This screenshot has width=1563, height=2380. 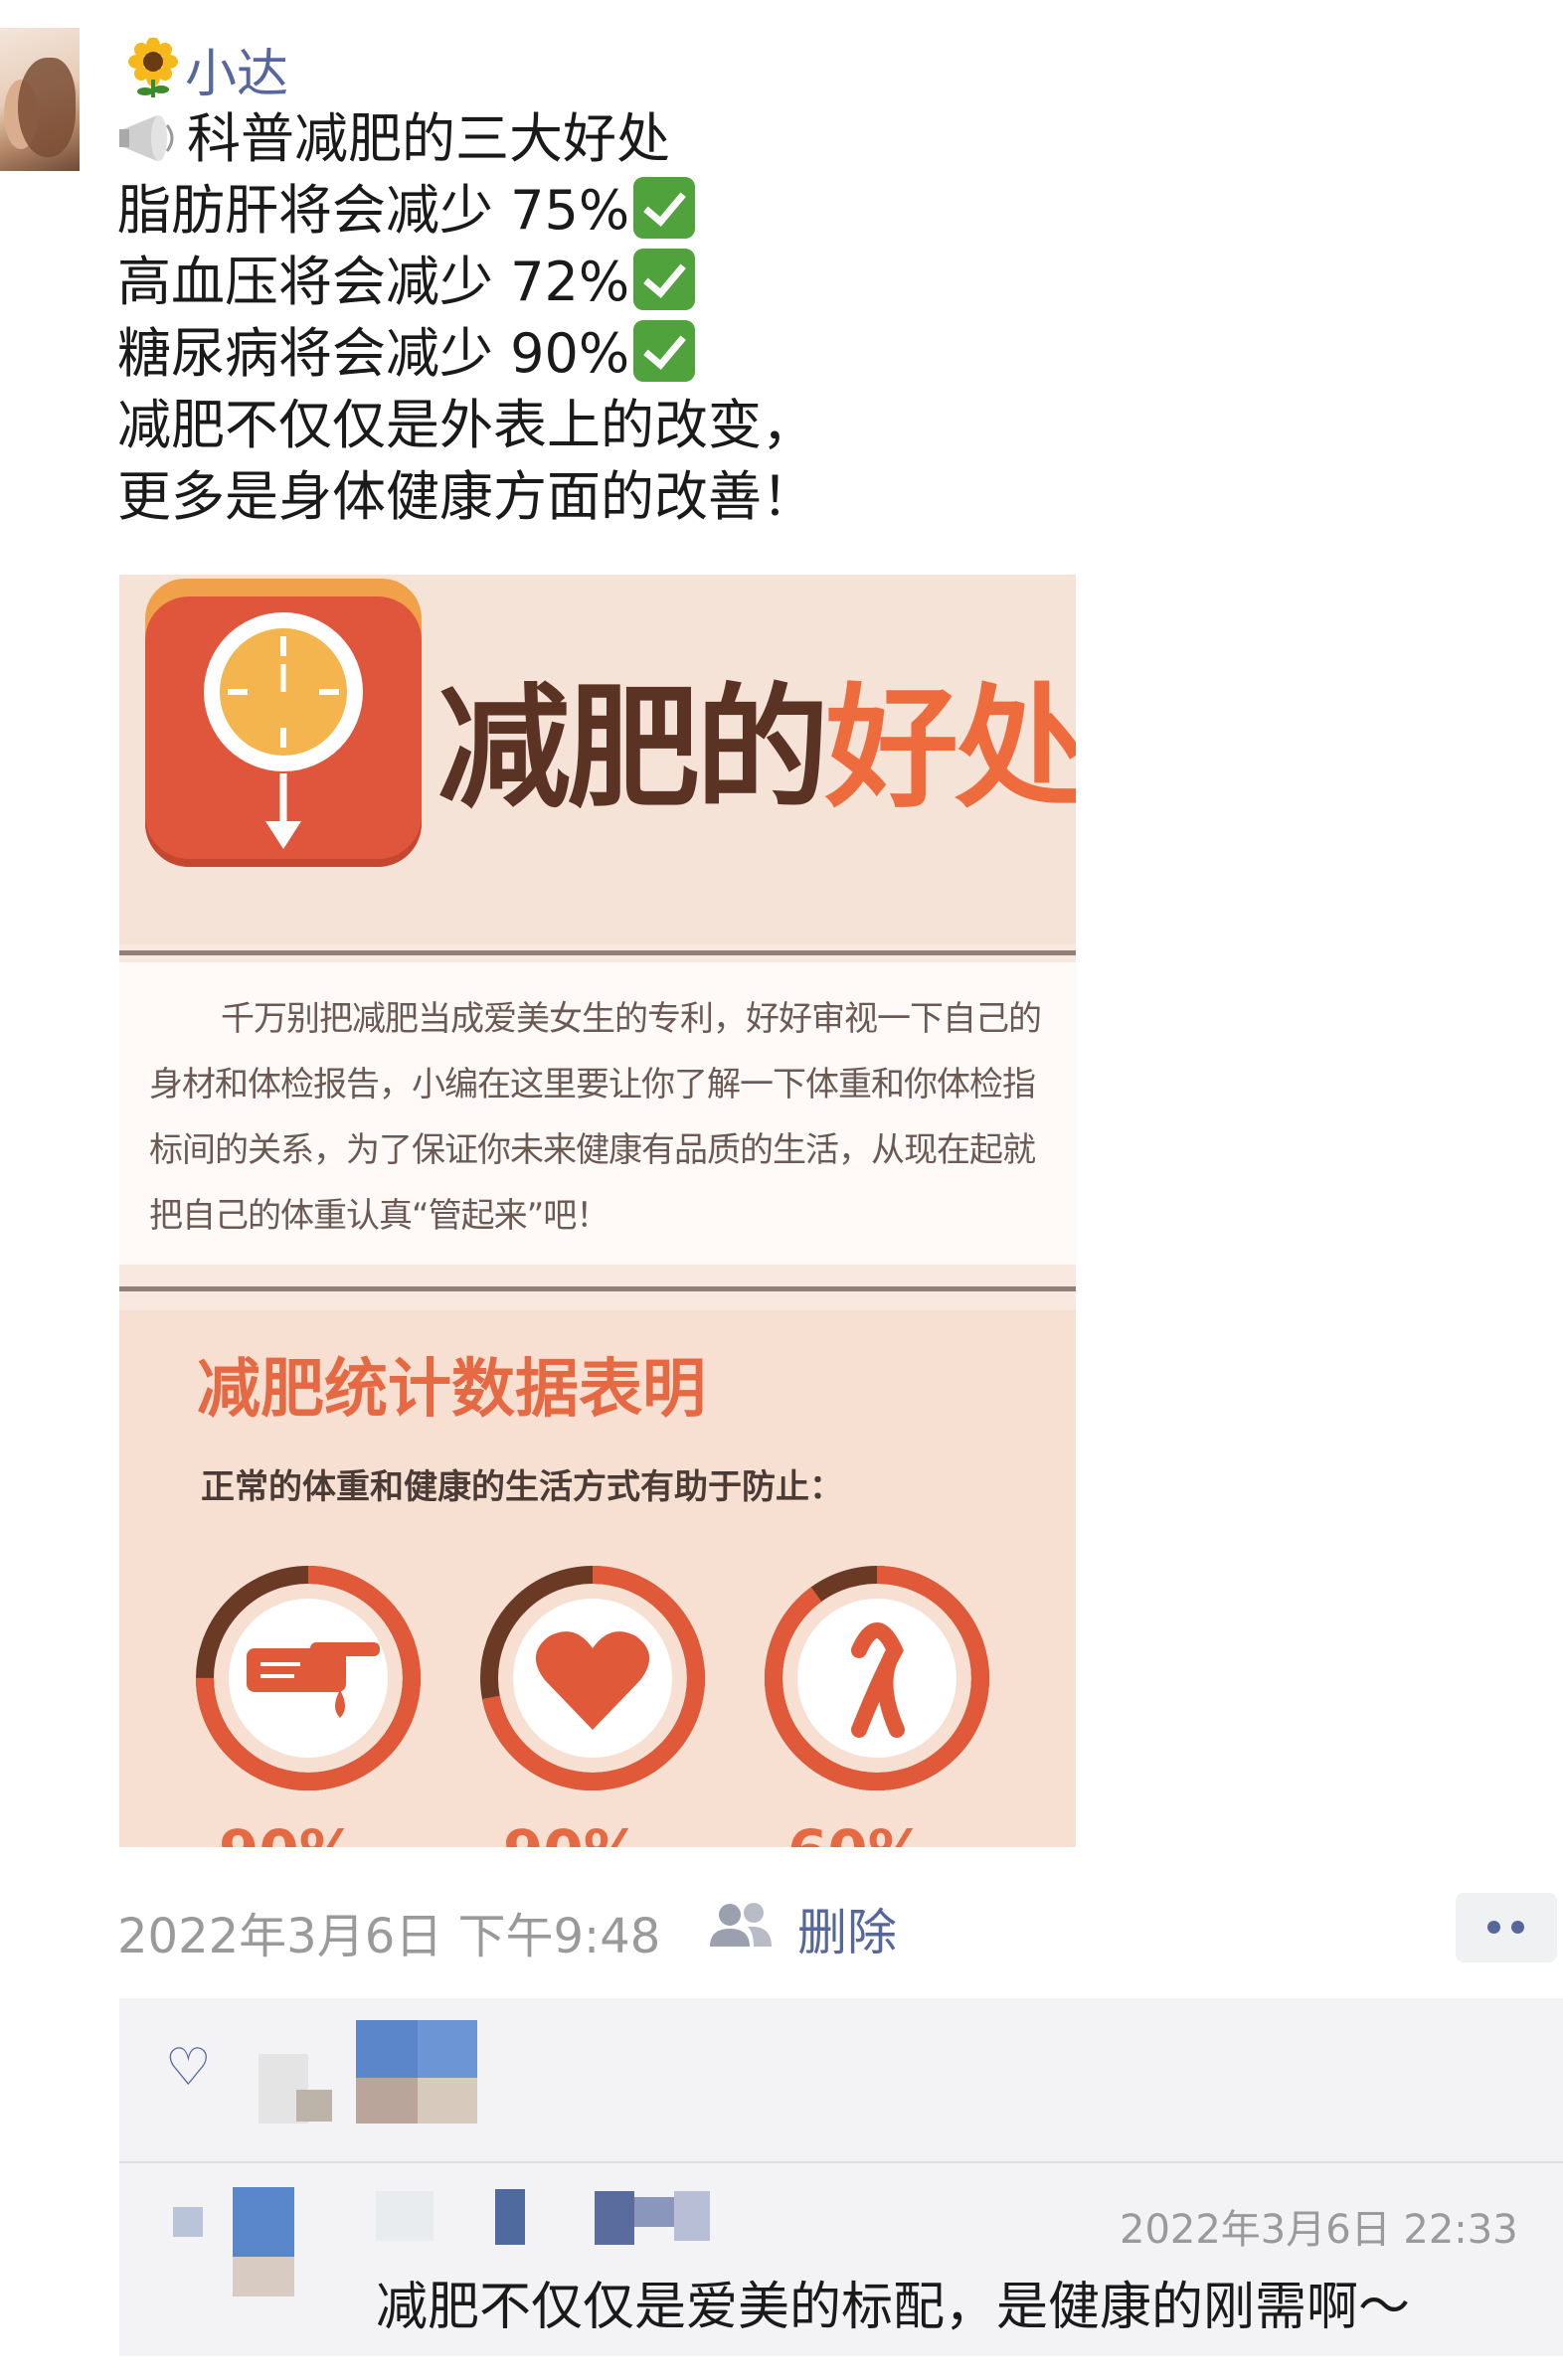 What do you see at coordinates (428, 138) in the screenshot?
I see `post-title: 科普减肥的三大好处` at bounding box center [428, 138].